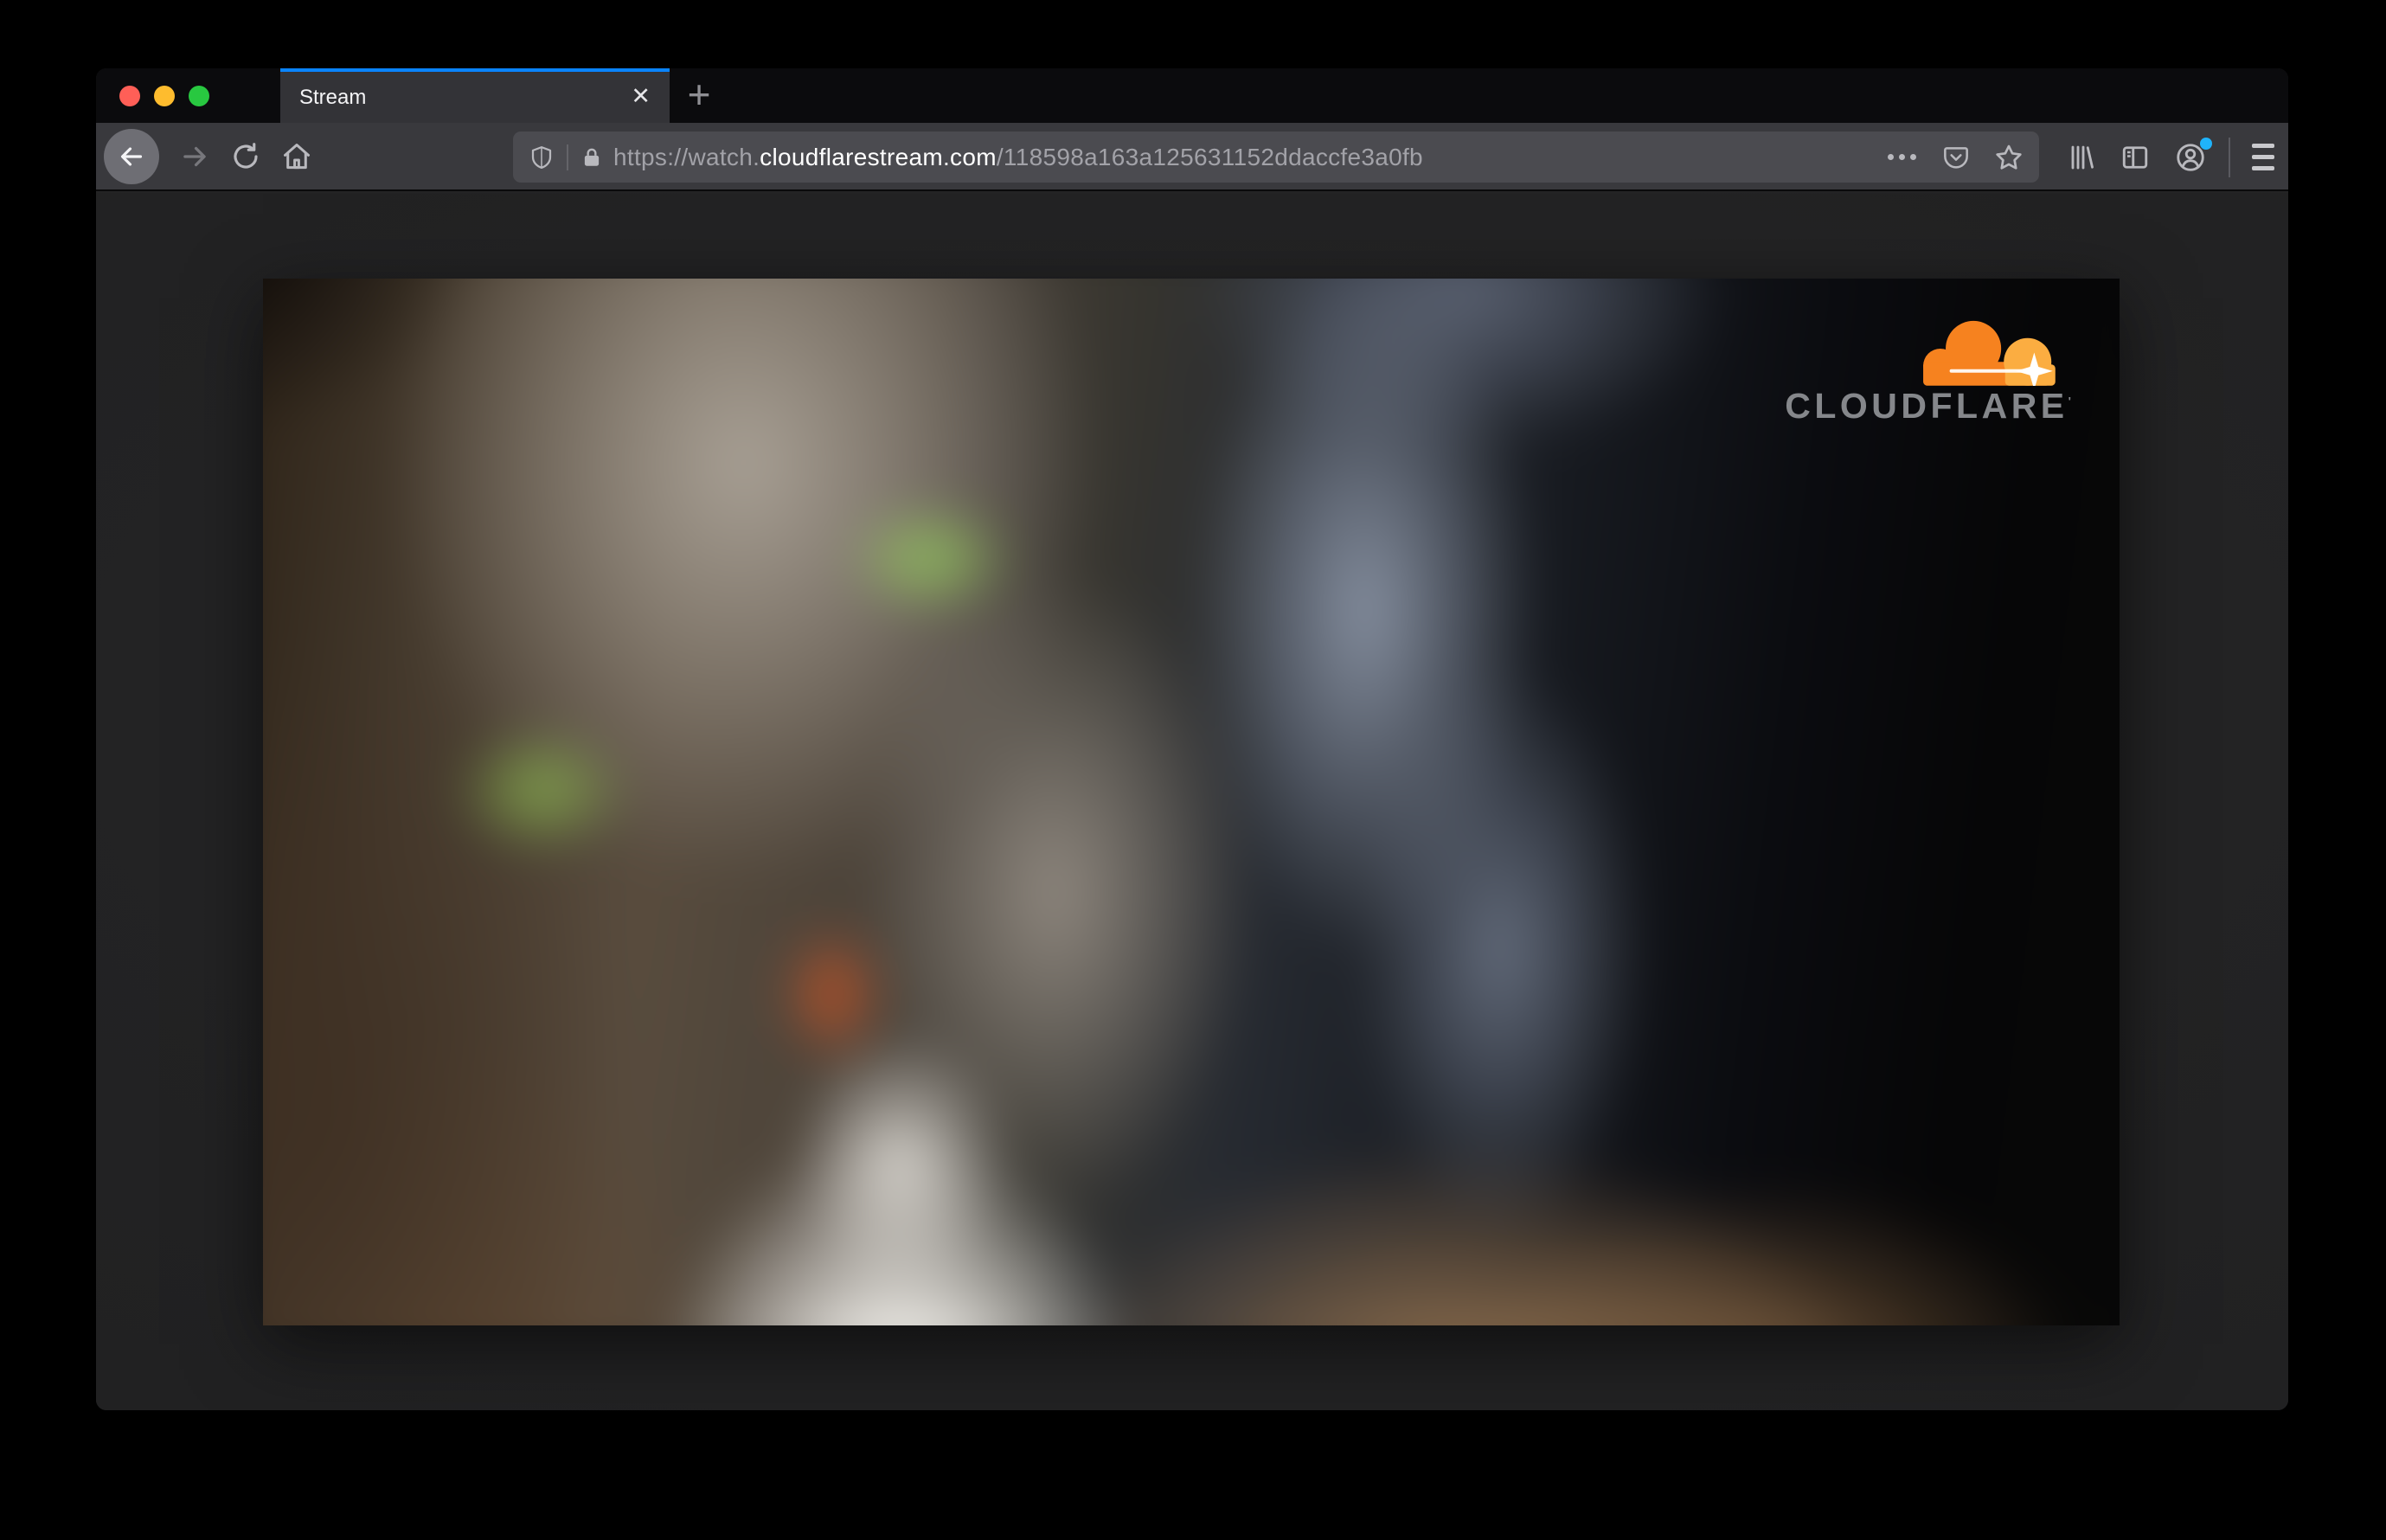  Describe the element at coordinates (1209, 156) in the screenshot. I see `url-path: /118598a163a125631152ddaccfe3a0fb` at that location.